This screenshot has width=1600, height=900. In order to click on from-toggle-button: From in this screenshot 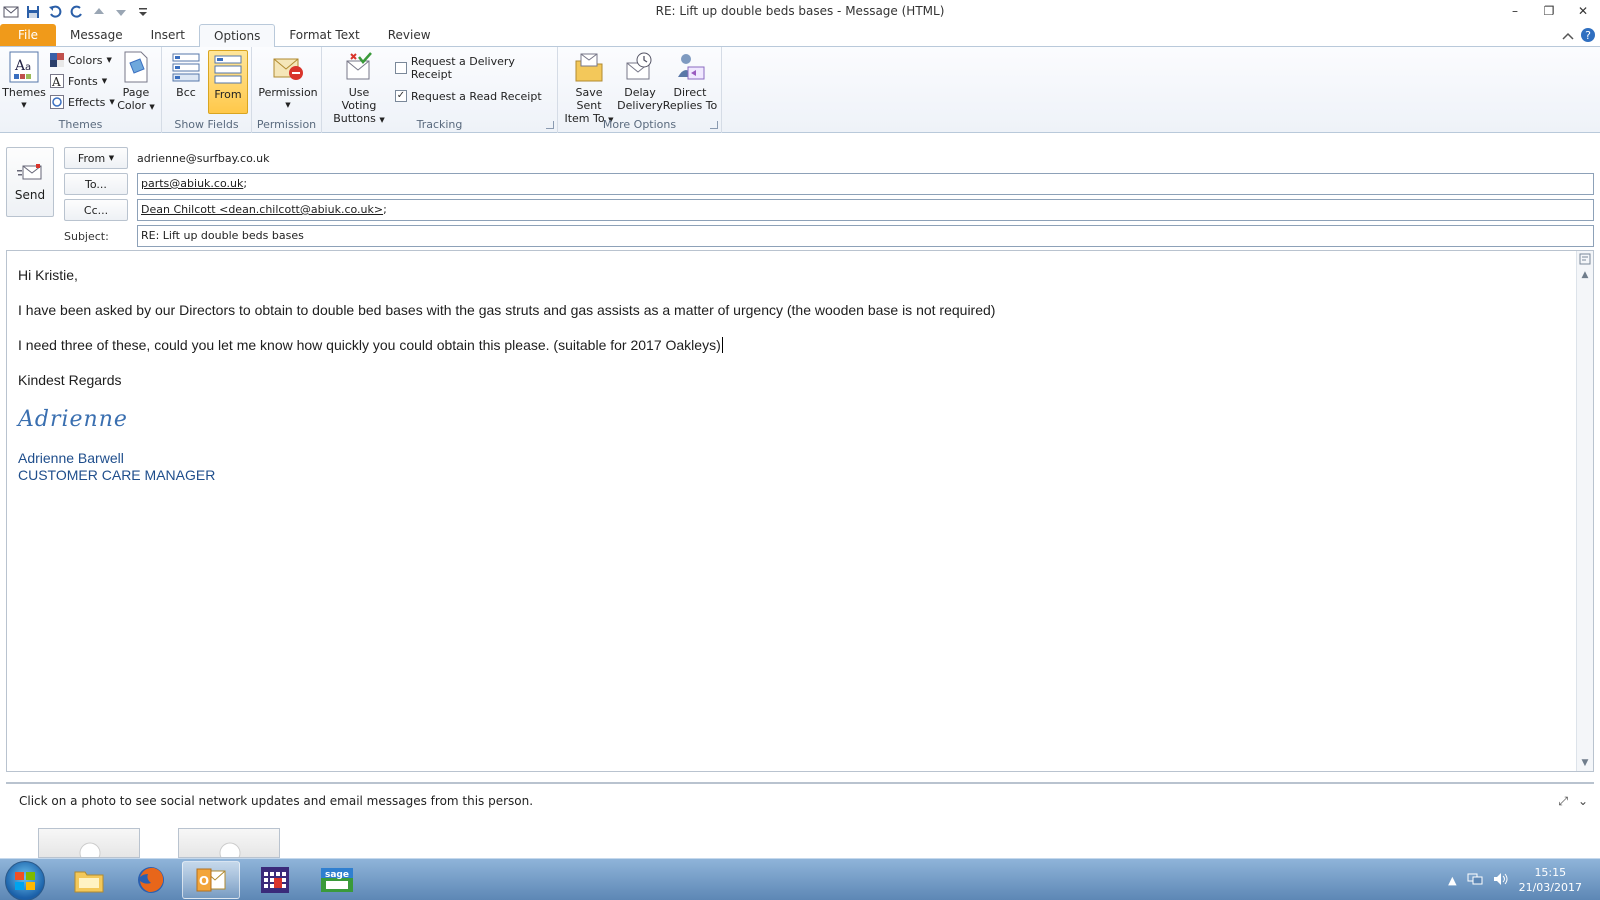, I will do `click(228, 82)`.